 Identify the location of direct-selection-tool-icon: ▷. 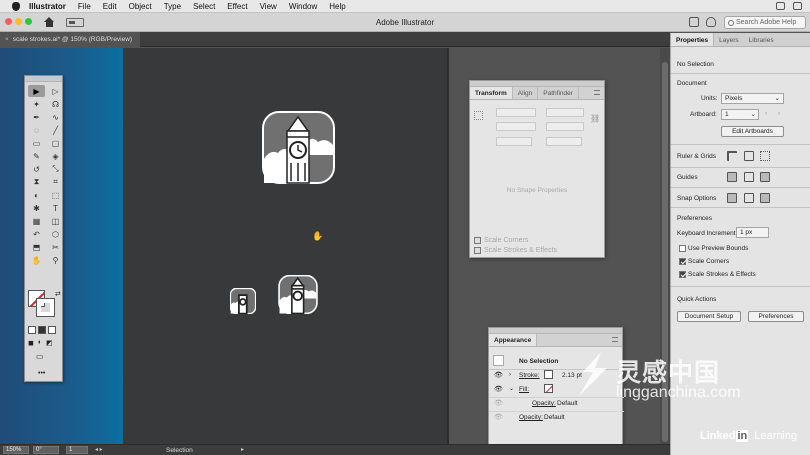
(55, 91).